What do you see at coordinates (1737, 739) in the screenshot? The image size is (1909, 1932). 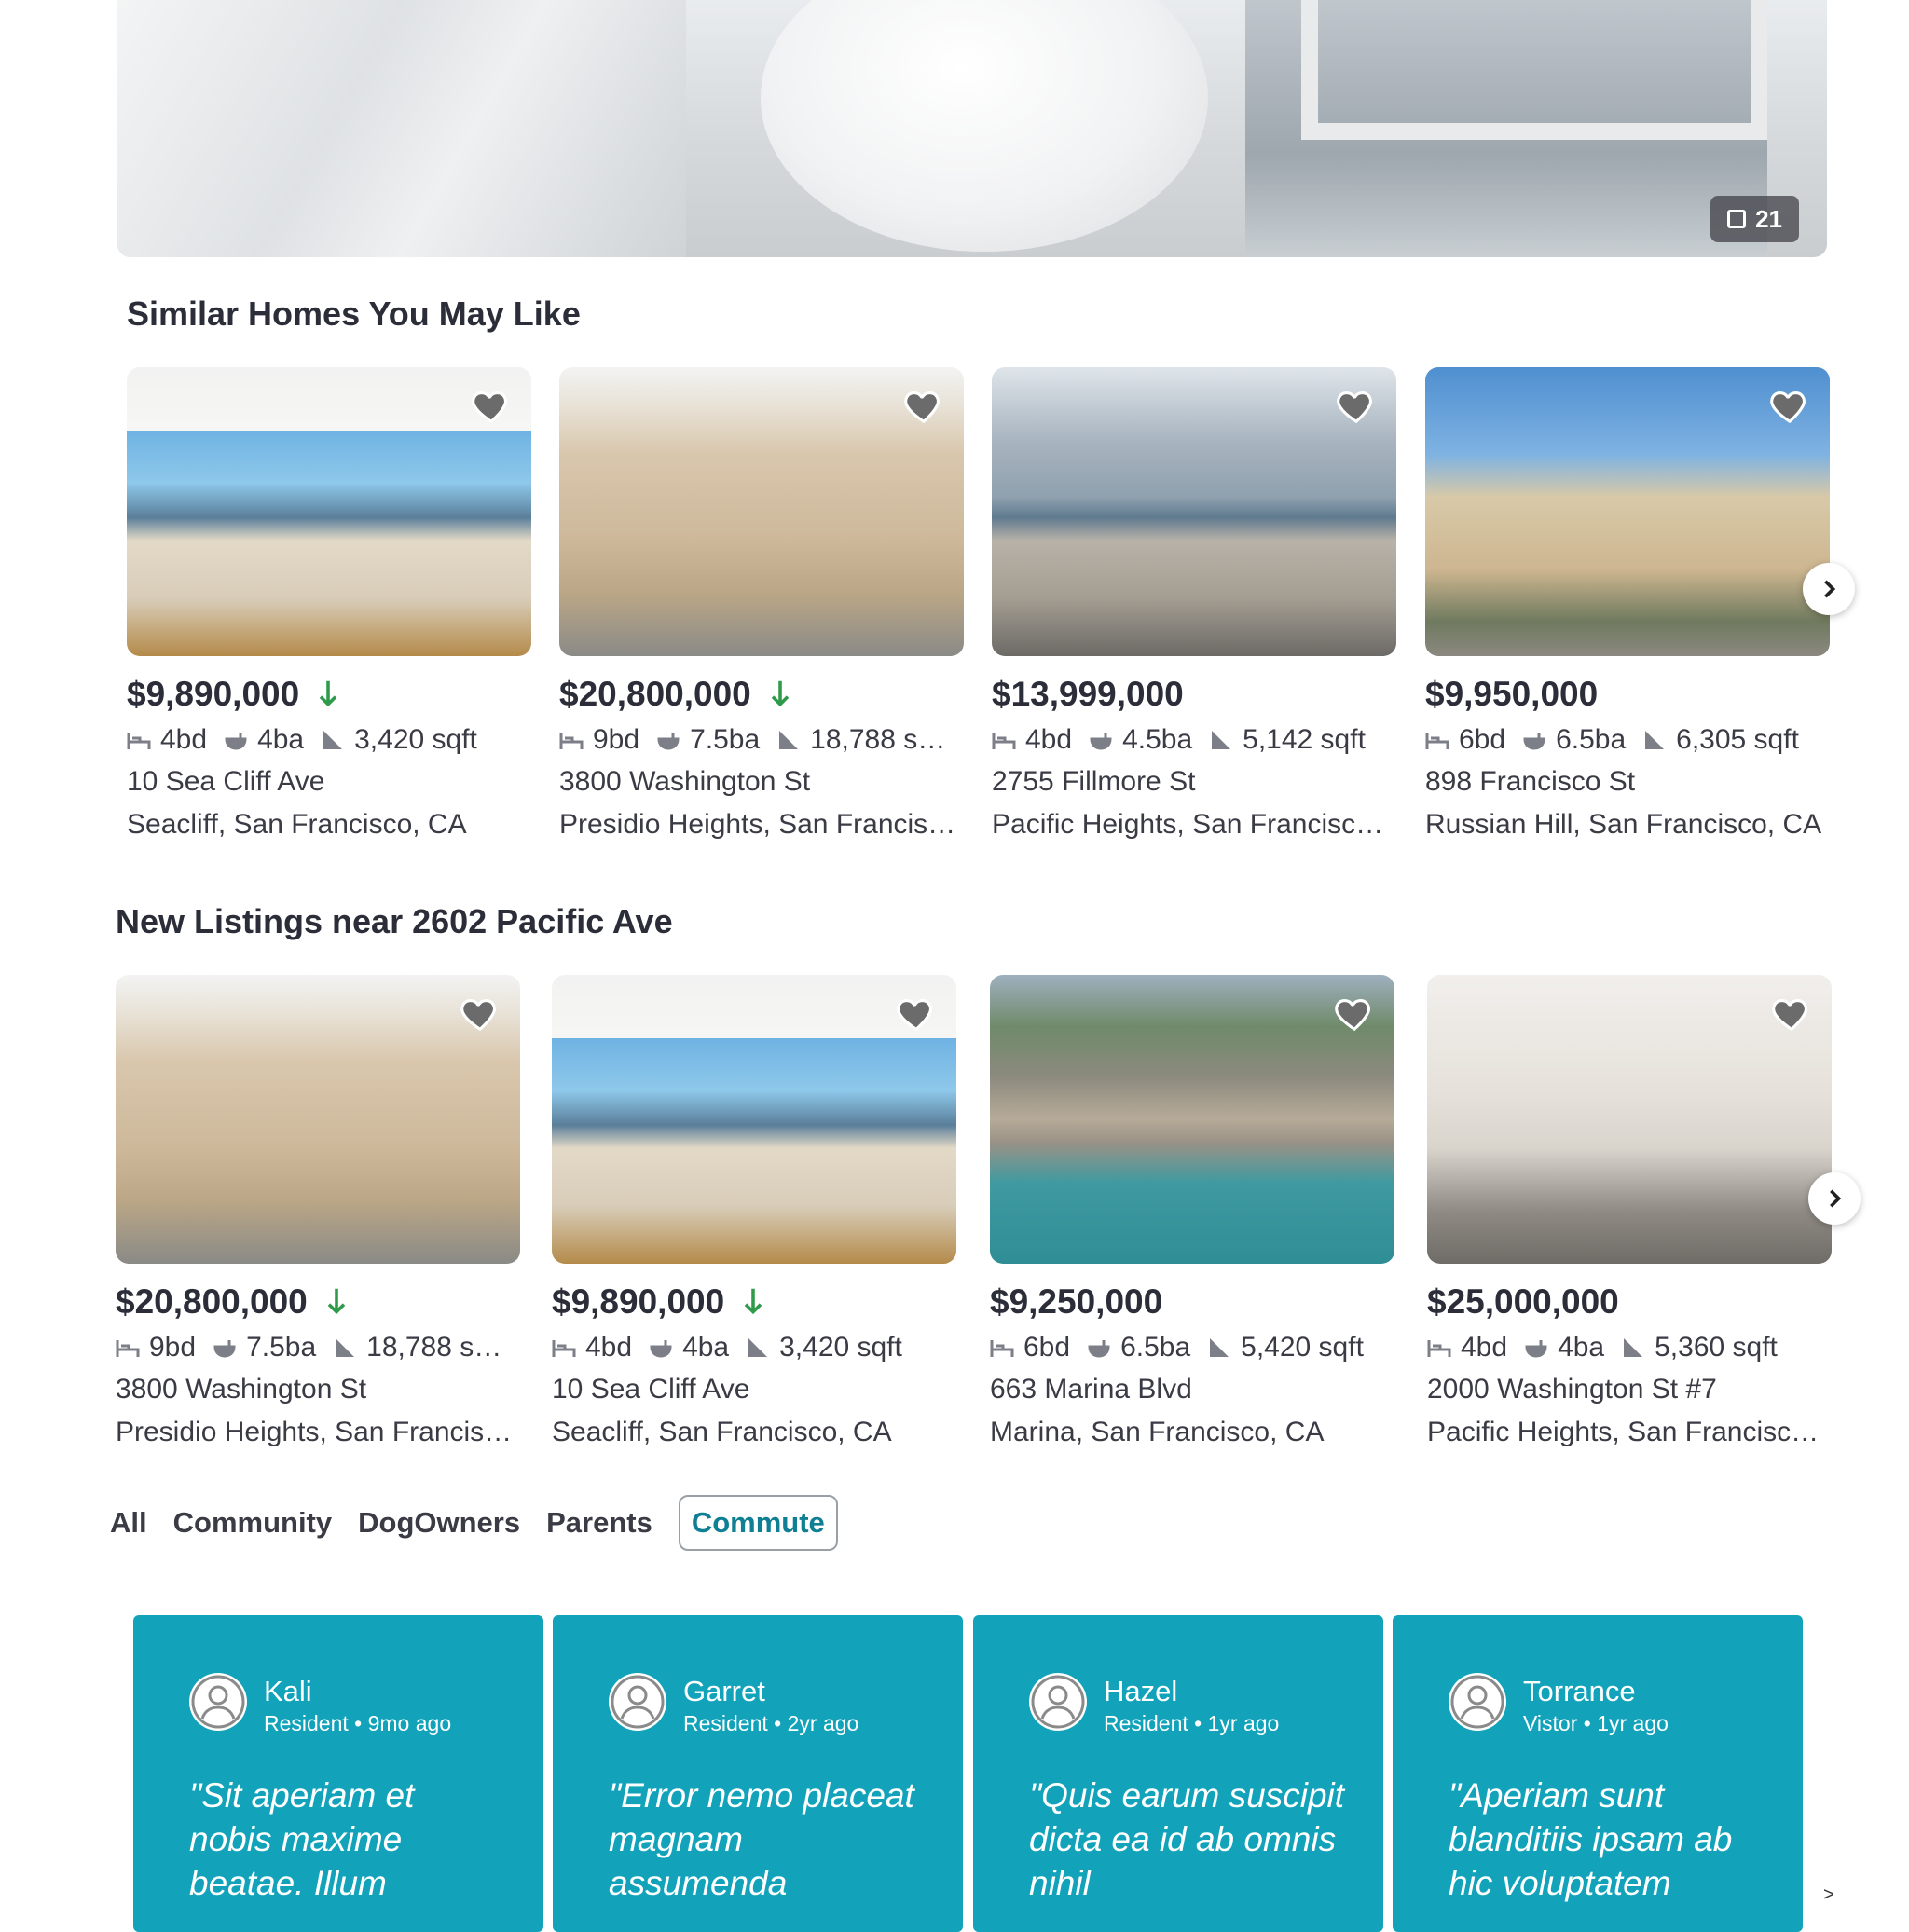 I see `sqft: 6,305 sqft` at bounding box center [1737, 739].